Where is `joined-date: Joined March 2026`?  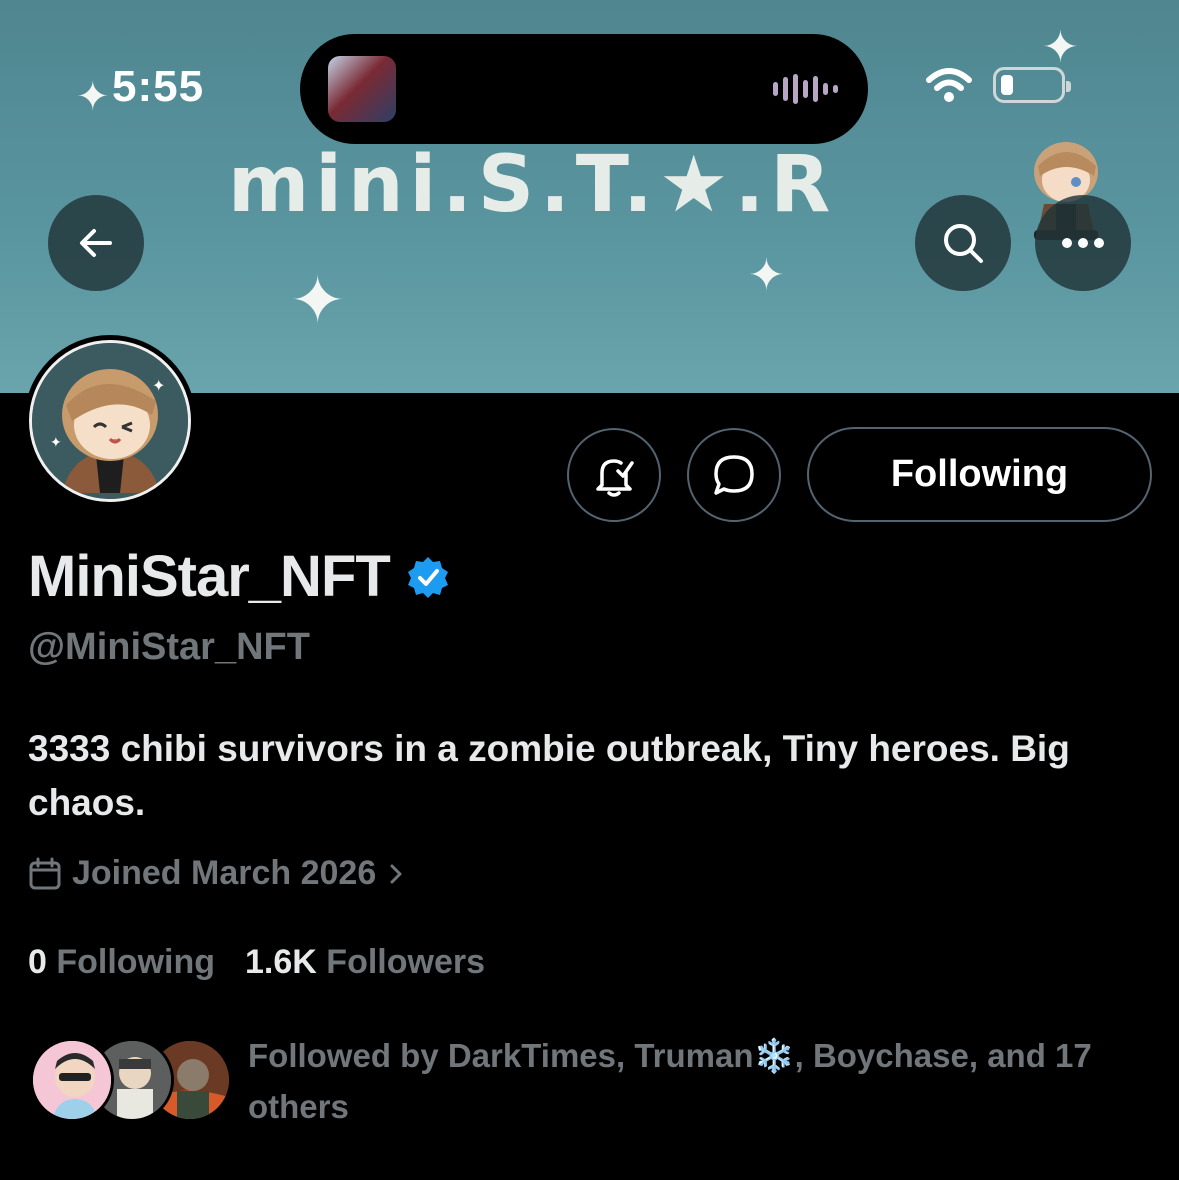
joined-date: Joined March 2026 is located at coordinates (217, 873).